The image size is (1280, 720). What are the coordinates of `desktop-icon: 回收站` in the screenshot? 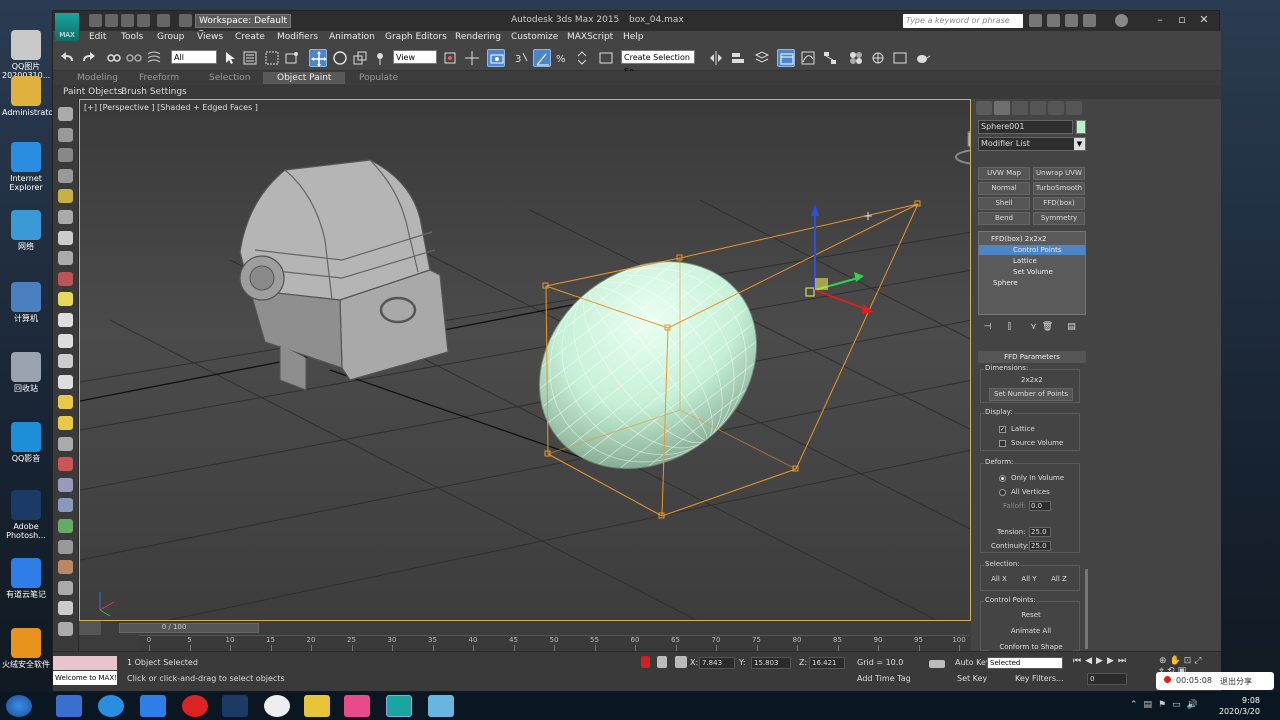 It's located at (26, 372).